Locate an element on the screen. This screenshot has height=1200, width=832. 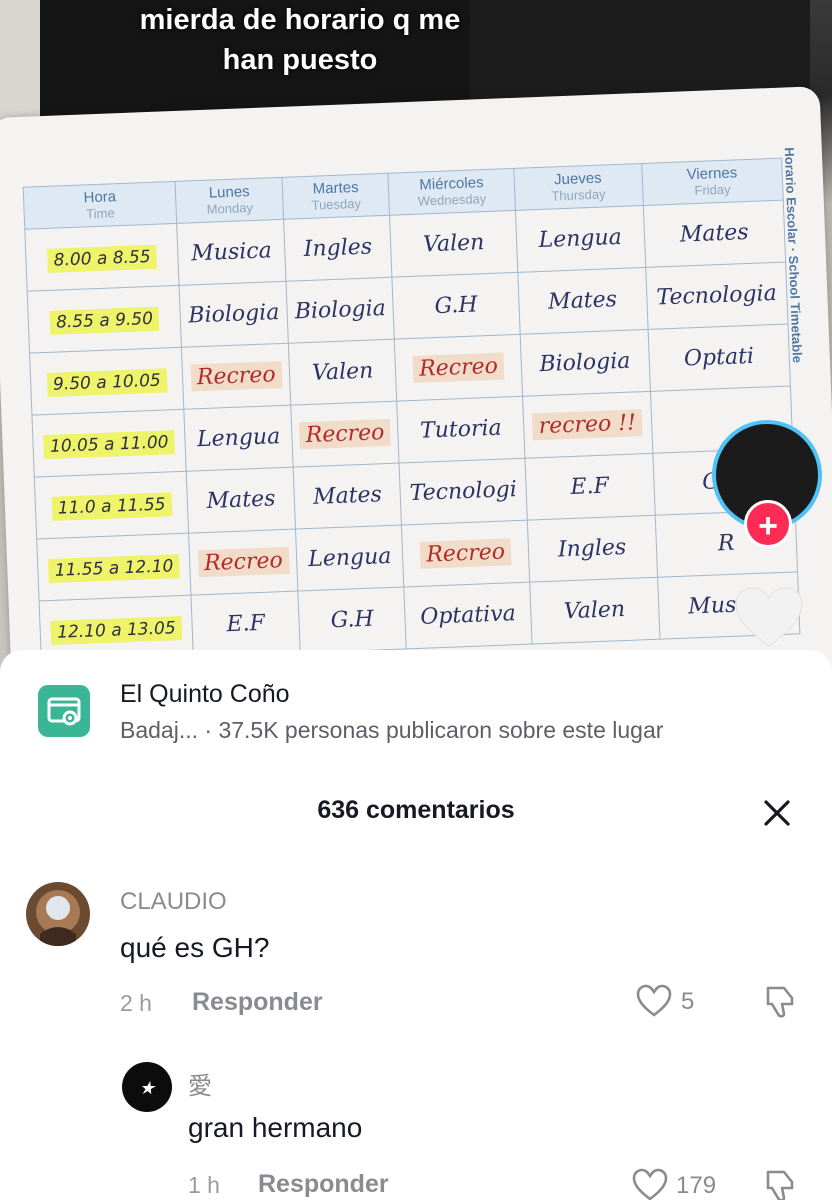
like-count: 179 is located at coordinates (696, 1185).